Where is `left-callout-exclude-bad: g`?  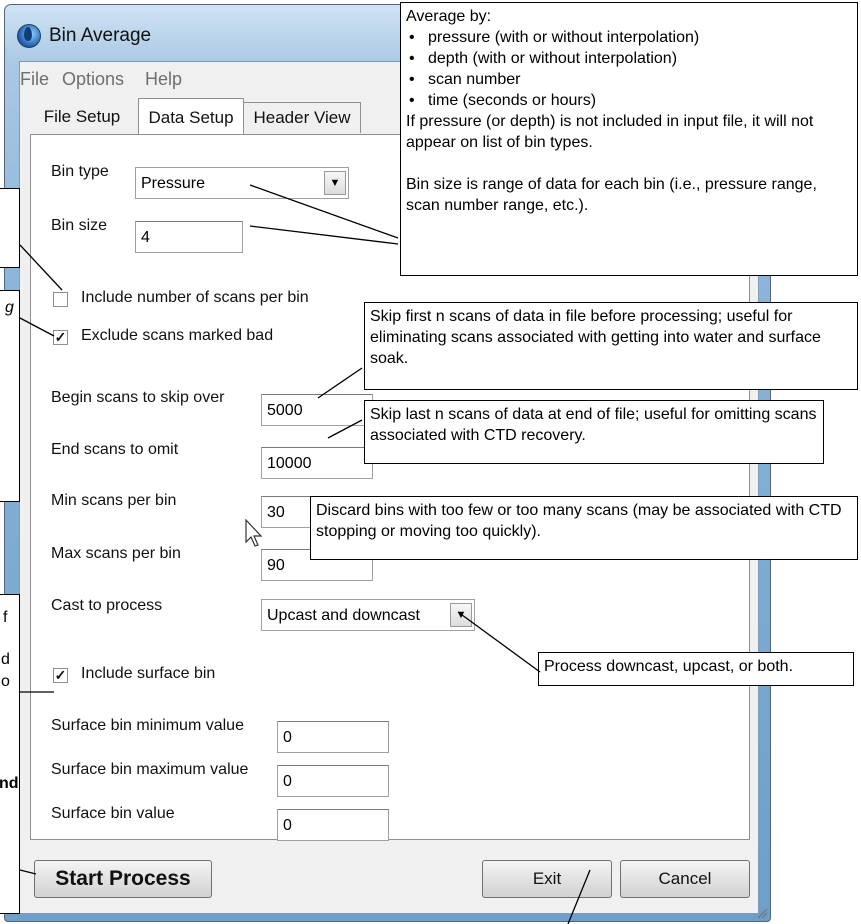
left-callout-exclude-bad: g is located at coordinates (10, 396).